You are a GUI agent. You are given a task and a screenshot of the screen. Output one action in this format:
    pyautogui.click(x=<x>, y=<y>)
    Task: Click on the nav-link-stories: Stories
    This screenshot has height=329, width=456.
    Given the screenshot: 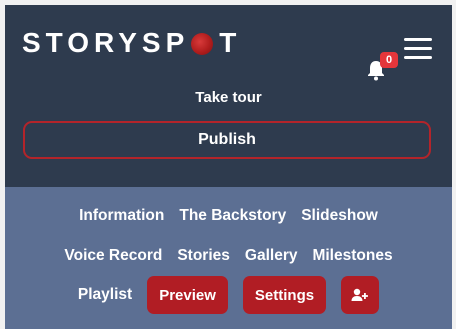 What is the action you would take?
    pyautogui.click(x=203, y=256)
    